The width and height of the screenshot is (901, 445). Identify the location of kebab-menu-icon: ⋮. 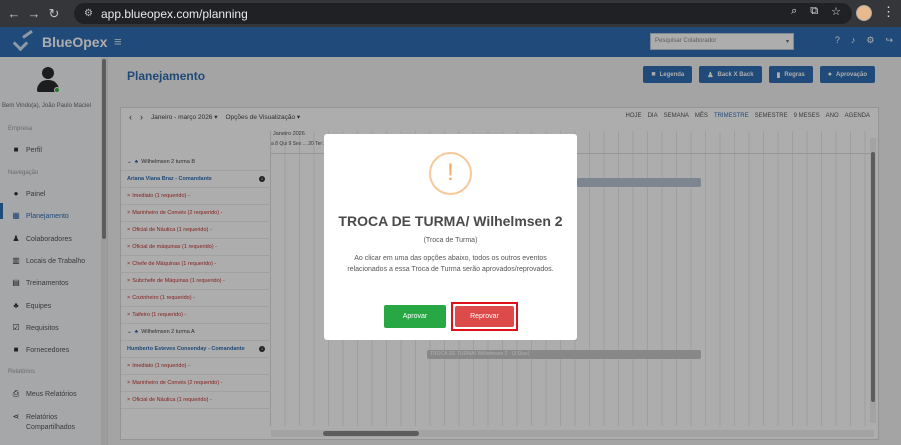
(888, 12).